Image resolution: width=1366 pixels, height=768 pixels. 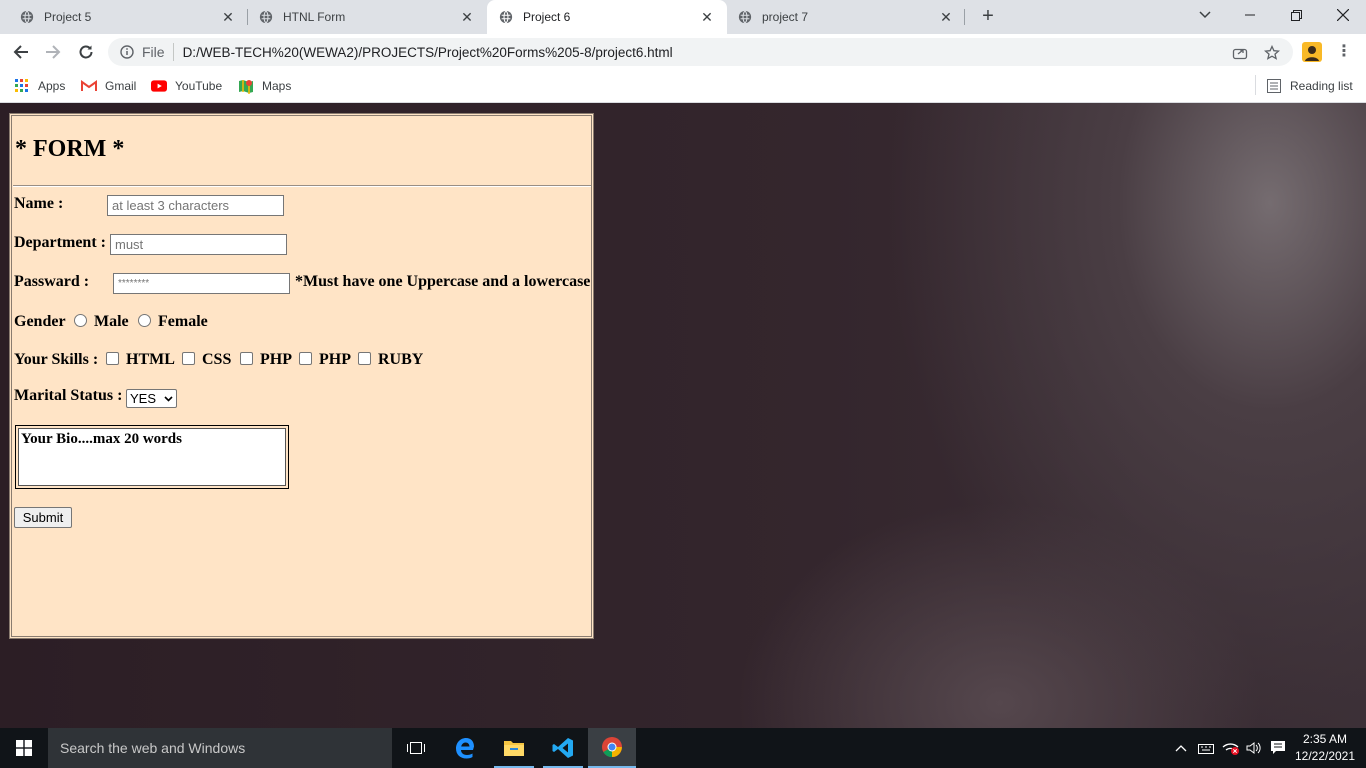 What do you see at coordinates (246, 358) in the screenshot?
I see `skill-php-checkbox` at bounding box center [246, 358].